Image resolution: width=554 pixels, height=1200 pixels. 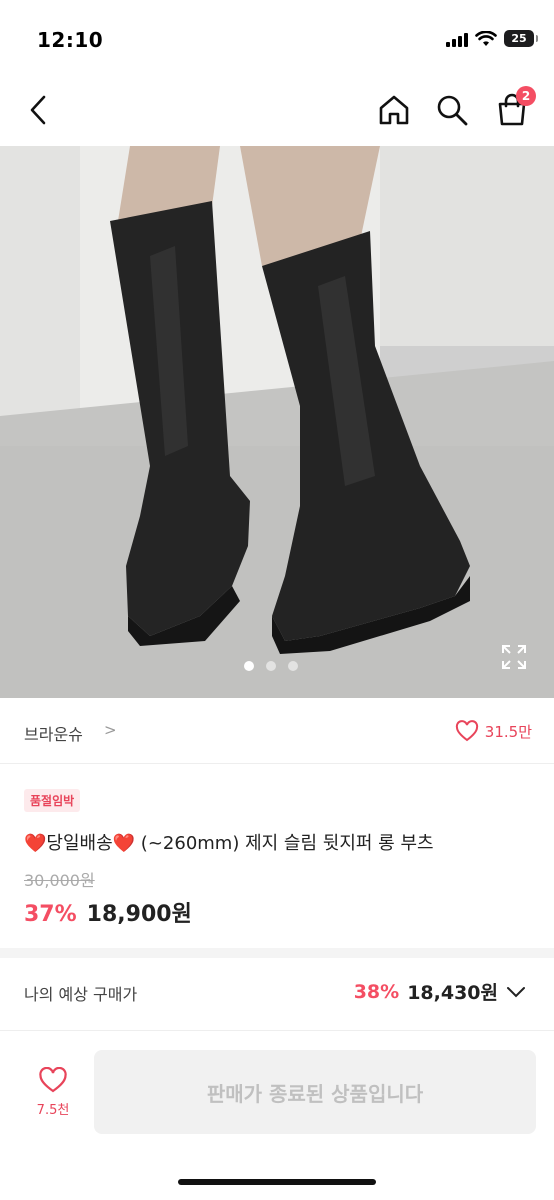 What do you see at coordinates (52, 800) in the screenshot?
I see `soldout-soon-badge: 품절임박` at bounding box center [52, 800].